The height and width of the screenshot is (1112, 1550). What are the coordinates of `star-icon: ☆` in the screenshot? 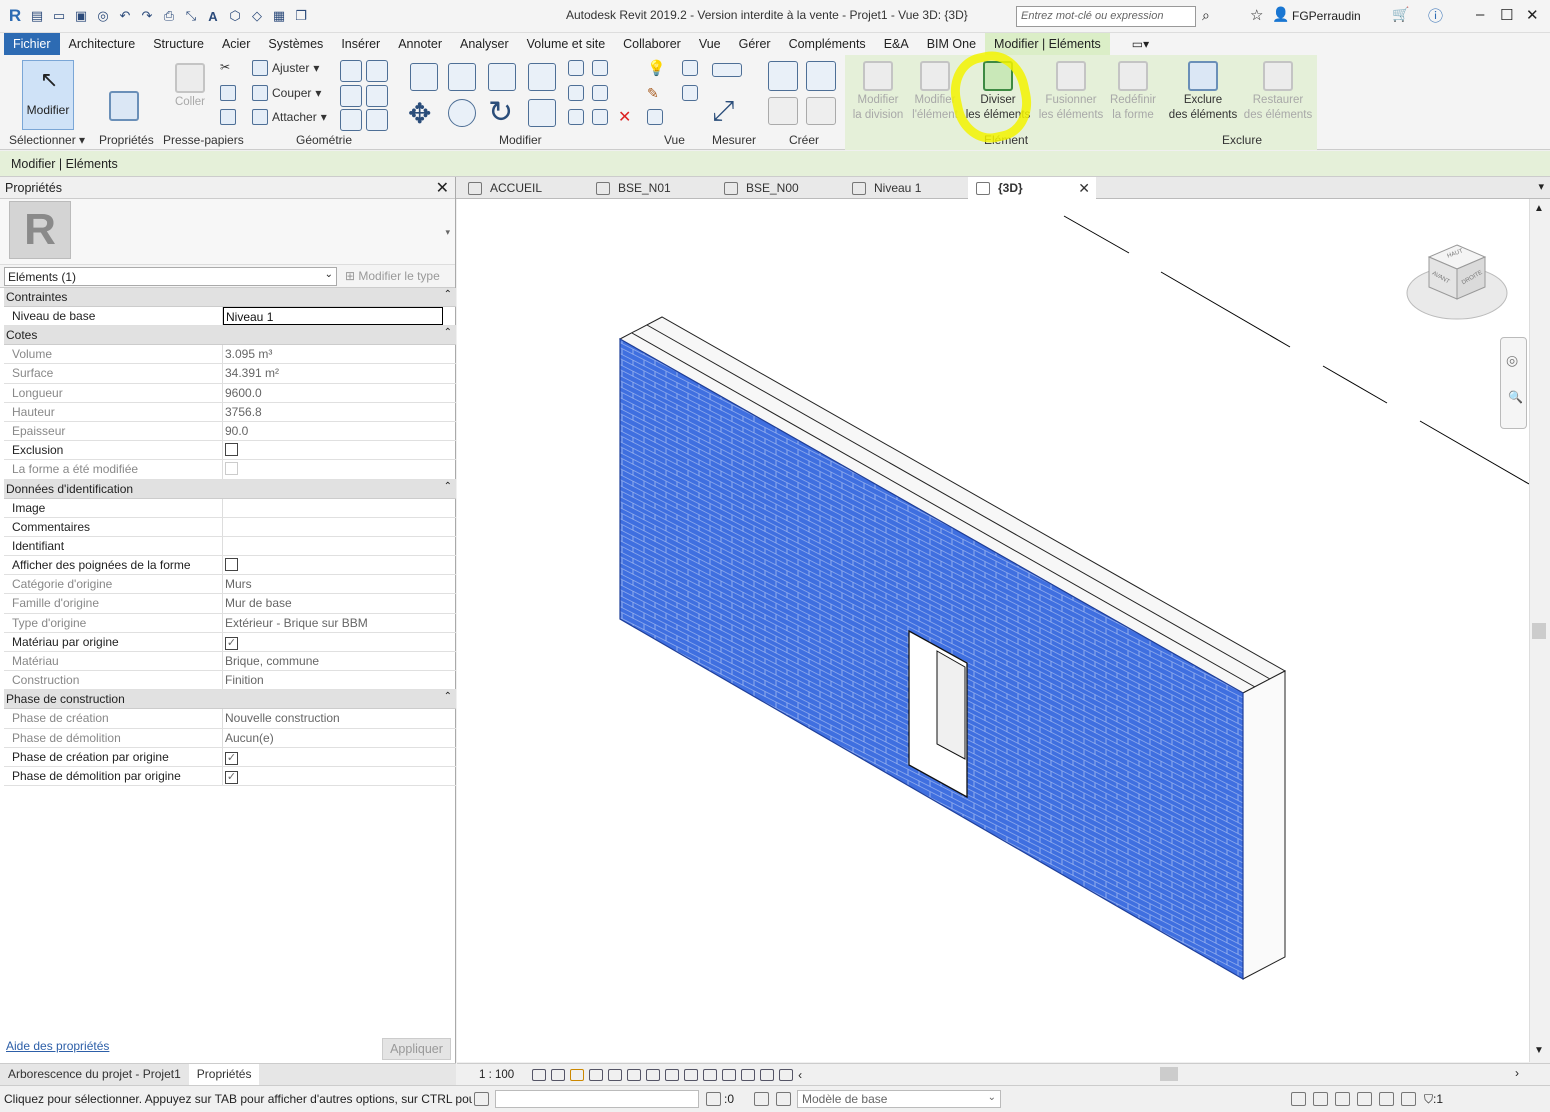 It's located at (1256, 15).